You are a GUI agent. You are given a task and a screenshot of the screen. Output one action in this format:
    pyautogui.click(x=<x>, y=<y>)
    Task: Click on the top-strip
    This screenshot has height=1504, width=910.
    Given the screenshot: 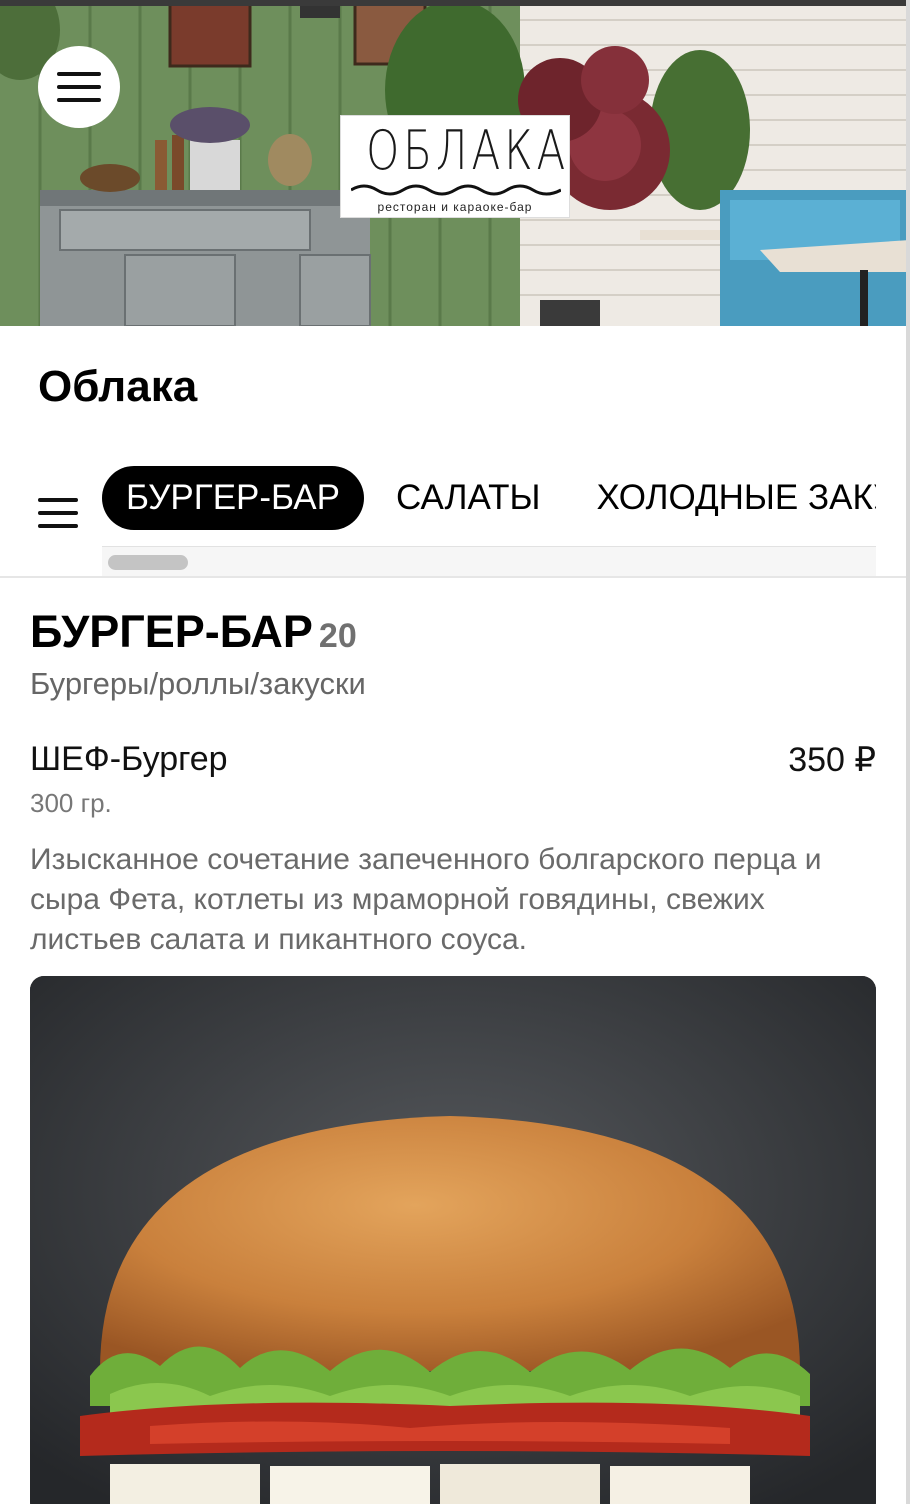 What is the action you would take?
    pyautogui.click(x=455, y=3)
    